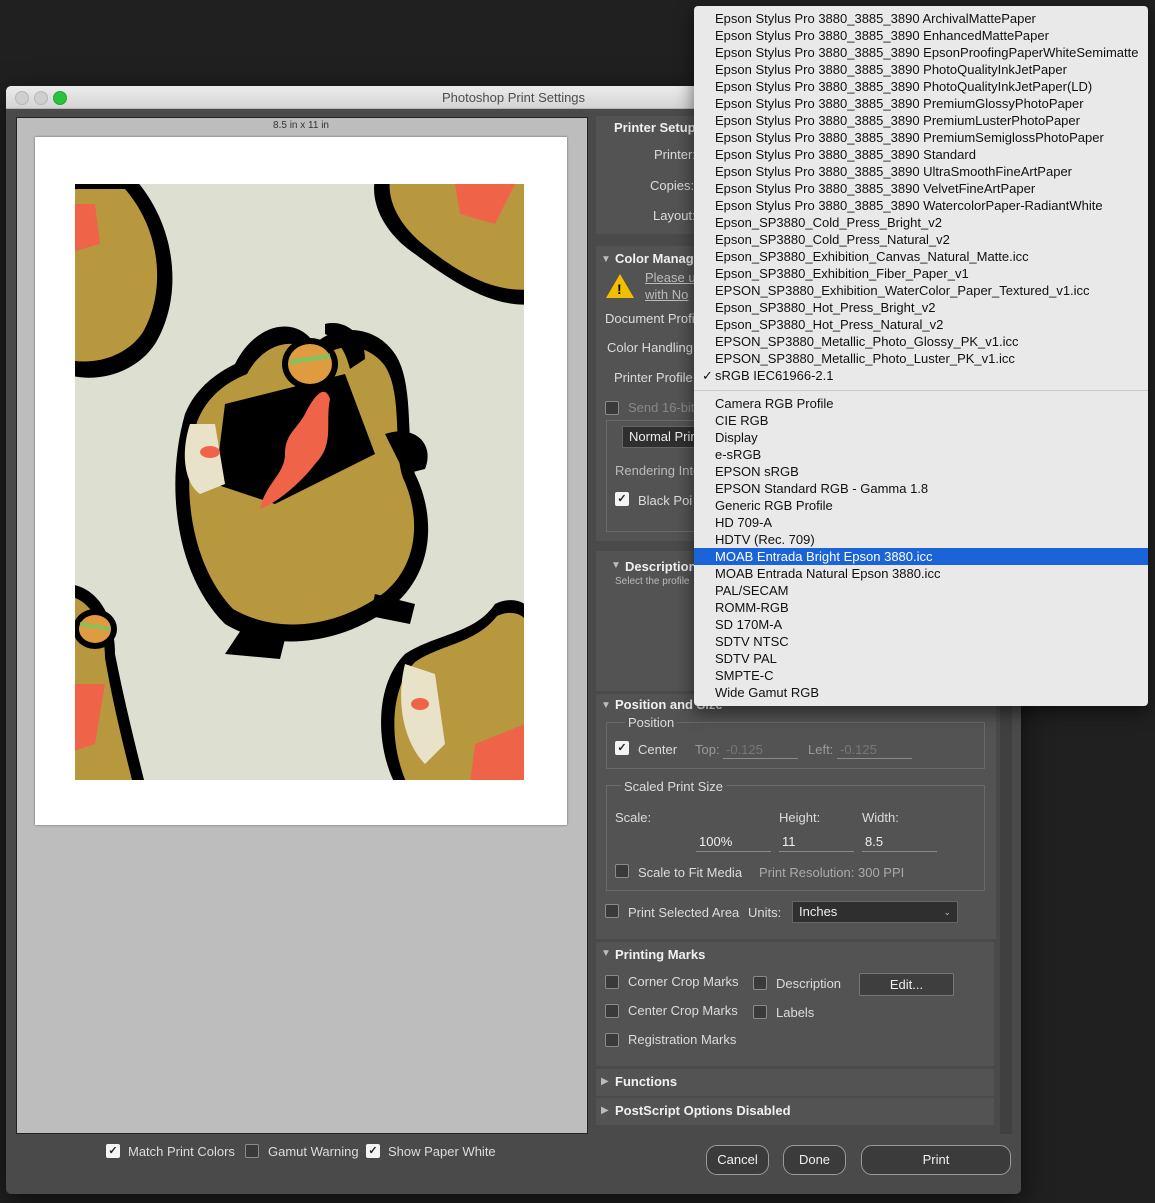 This screenshot has height=1203, width=1155. What do you see at coordinates (612, 408) in the screenshot?
I see `send-16bit-checkbox` at bounding box center [612, 408].